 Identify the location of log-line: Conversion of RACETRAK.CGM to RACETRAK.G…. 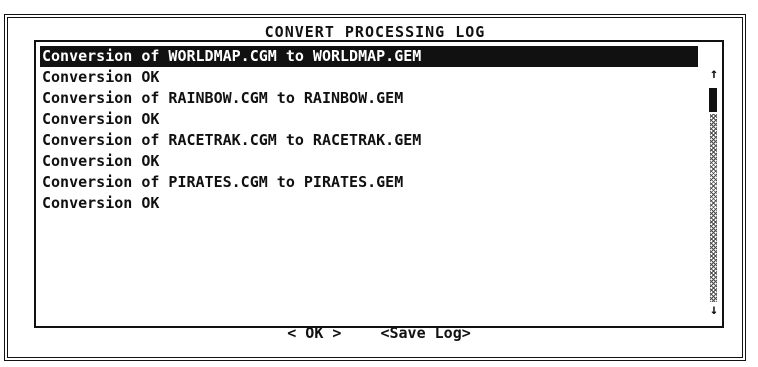
(369, 140).